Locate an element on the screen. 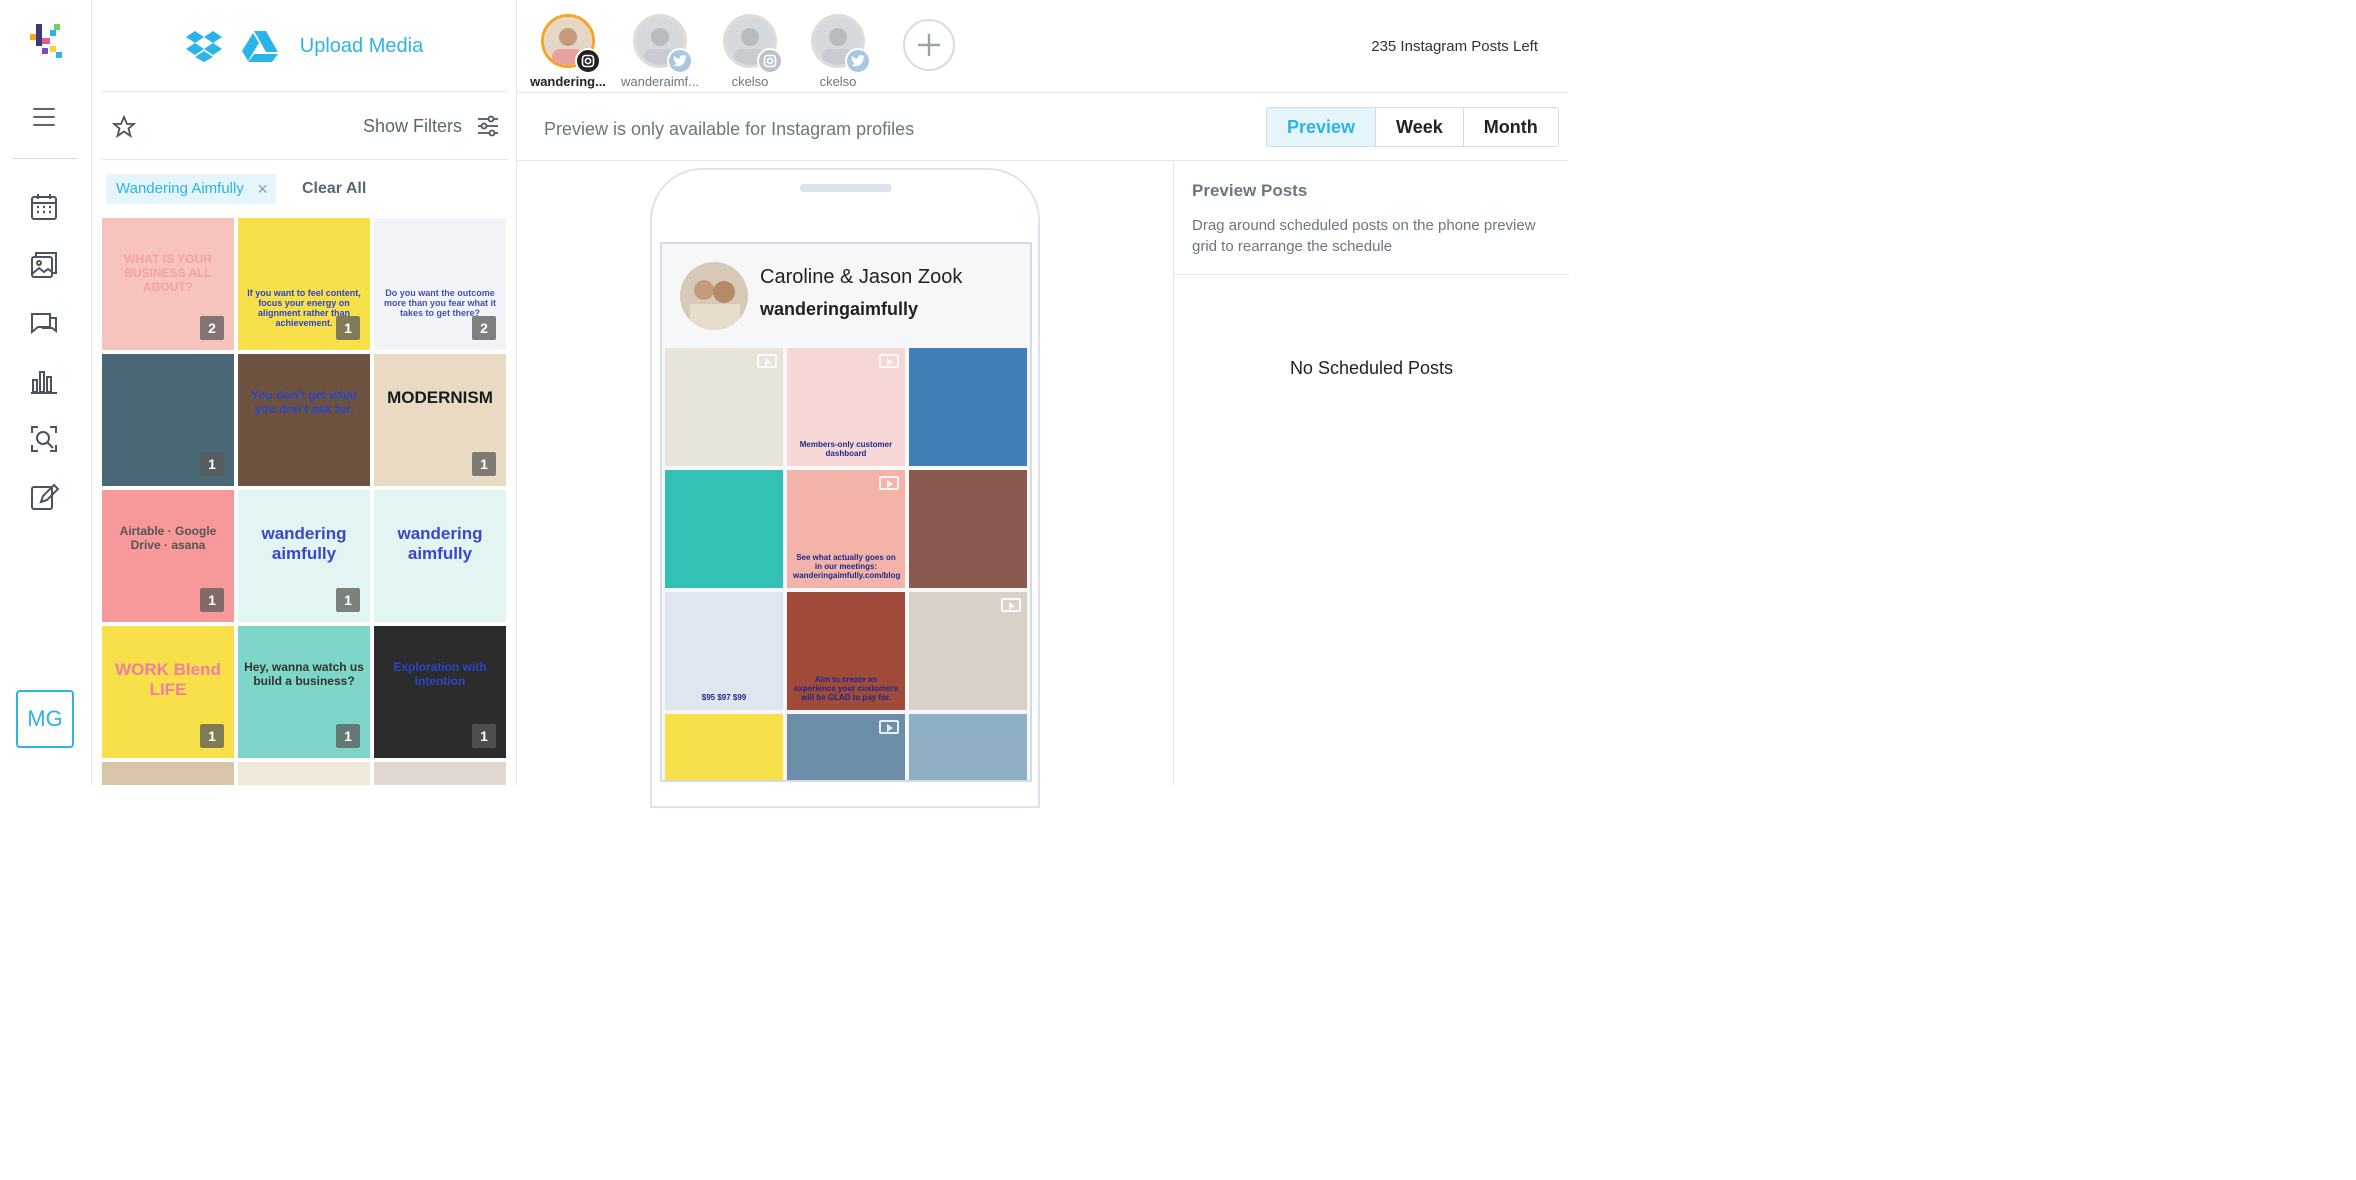 The width and height of the screenshot is (2356, 1180). filter-chip: Wandering Aimfully × is located at coordinates (191, 189).